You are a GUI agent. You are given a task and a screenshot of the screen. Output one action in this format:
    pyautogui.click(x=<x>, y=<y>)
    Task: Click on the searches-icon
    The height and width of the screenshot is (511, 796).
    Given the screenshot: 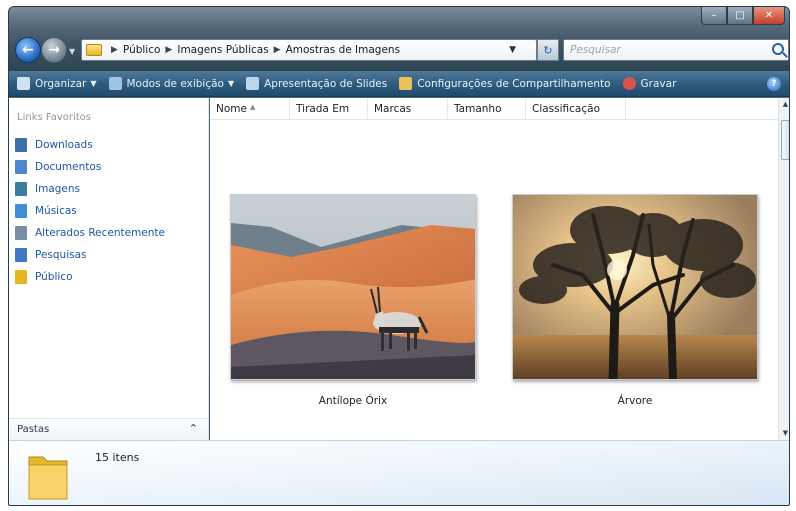 What is the action you would take?
    pyautogui.click(x=21, y=255)
    